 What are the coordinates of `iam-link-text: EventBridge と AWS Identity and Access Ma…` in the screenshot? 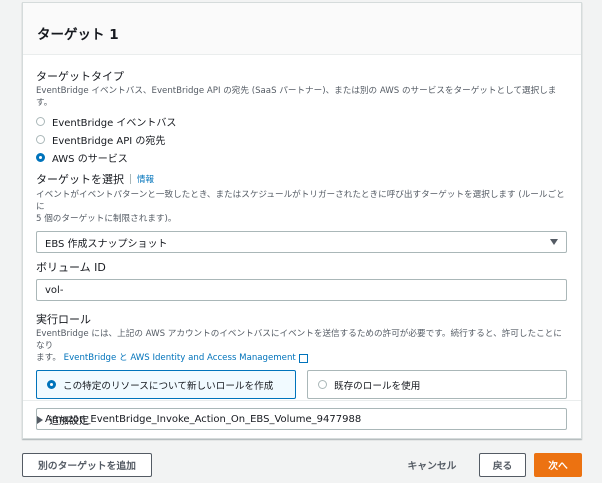 It's located at (179, 358).